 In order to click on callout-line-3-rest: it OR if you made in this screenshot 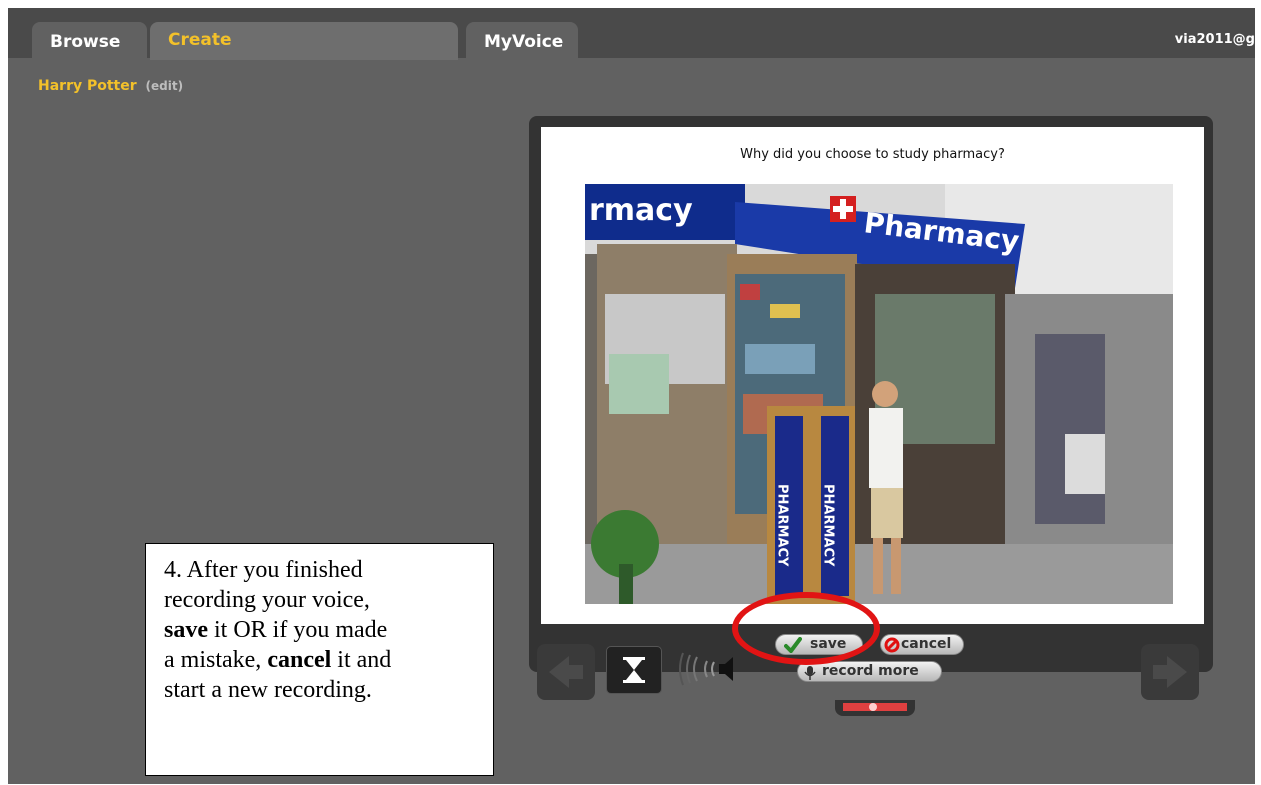, I will do `click(298, 630)`.